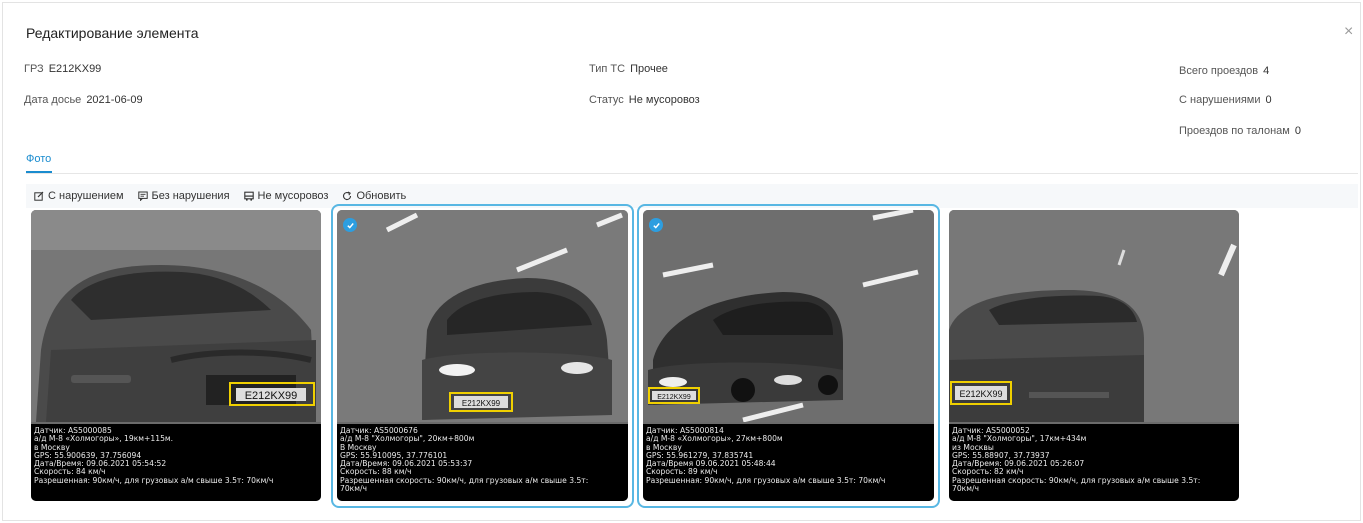  I want to click on caption-line: Скорость: 88 км/ч, so click(376, 472).